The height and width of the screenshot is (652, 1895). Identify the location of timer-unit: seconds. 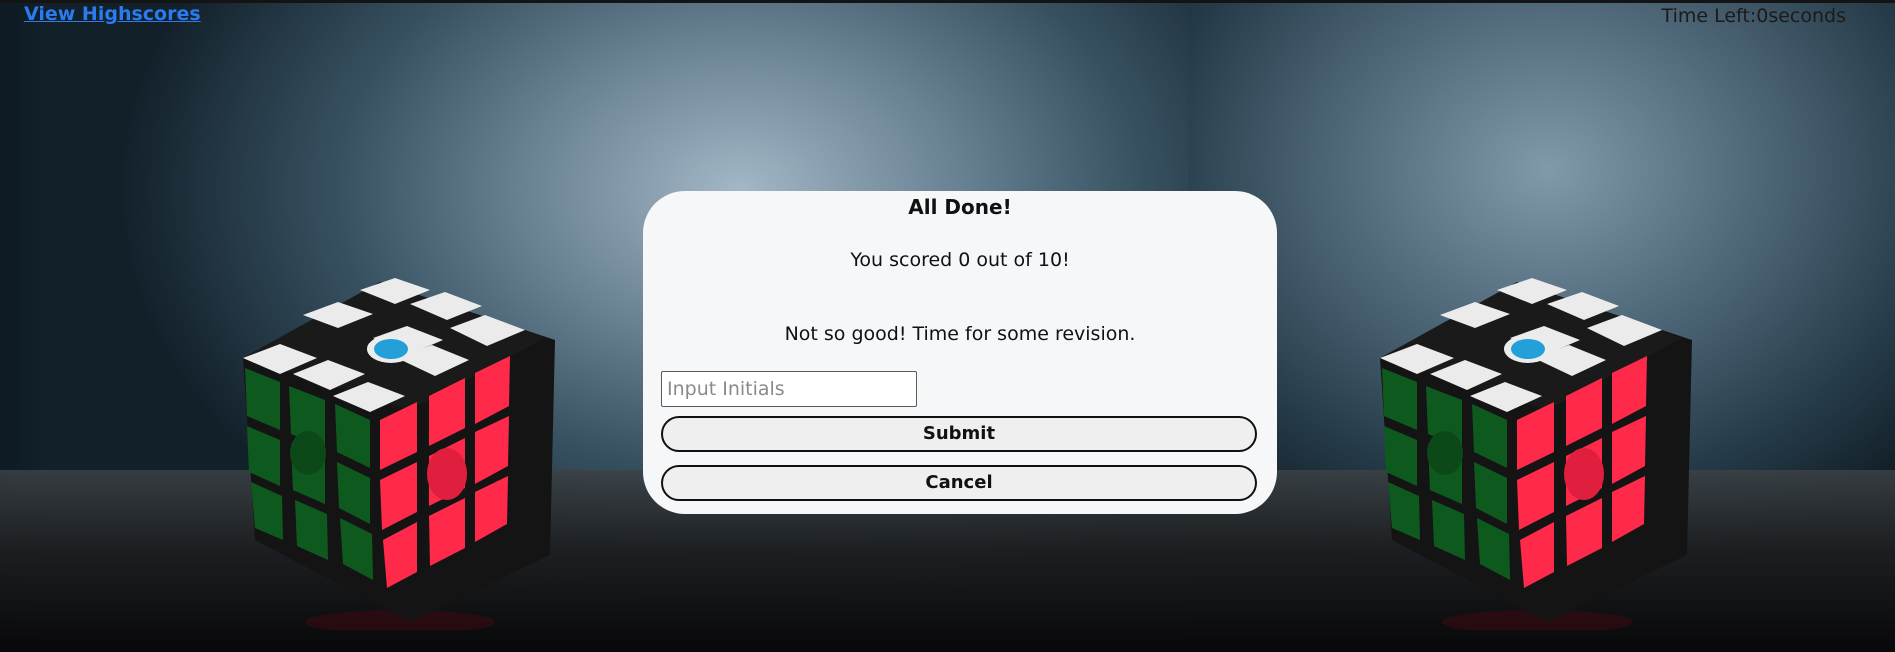
(1807, 16).